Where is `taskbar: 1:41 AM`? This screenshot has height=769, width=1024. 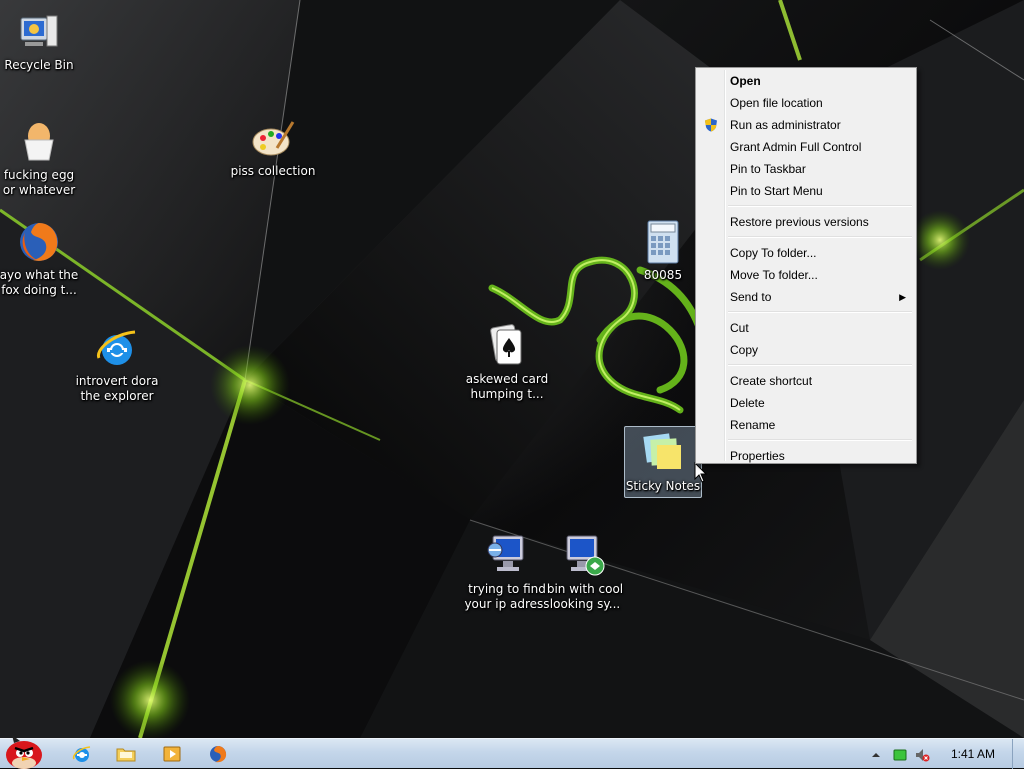 taskbar: 1:41 AM is located at coordinates (512, 752).